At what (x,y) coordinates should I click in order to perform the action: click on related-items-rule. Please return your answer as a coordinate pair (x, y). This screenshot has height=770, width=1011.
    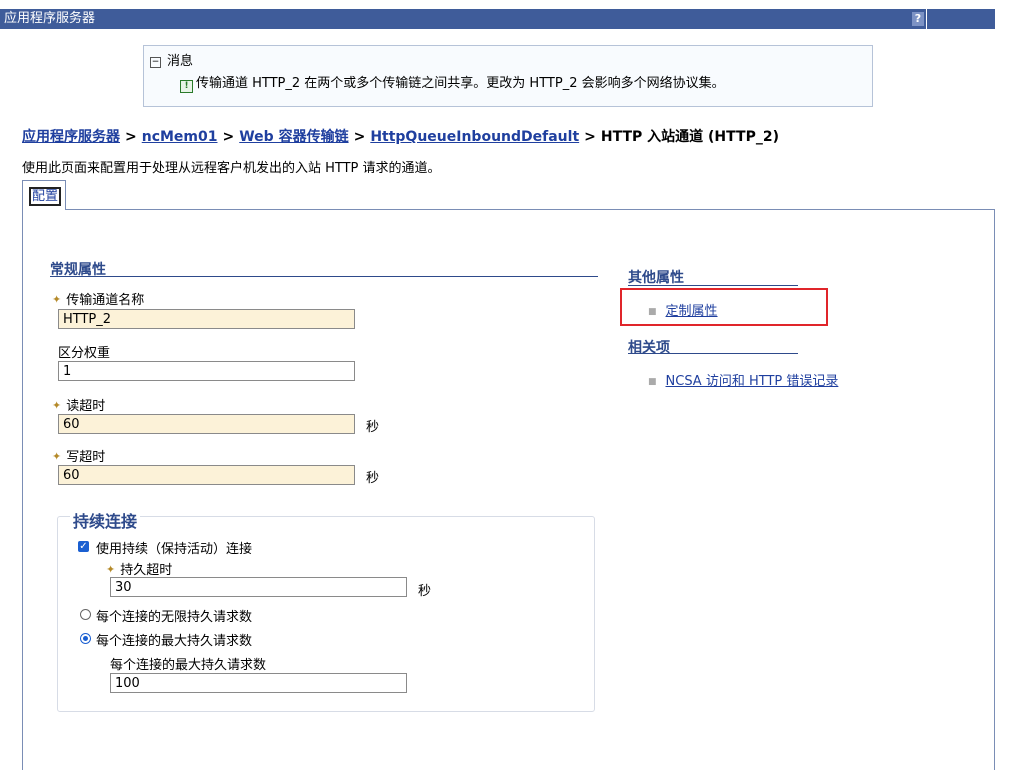
    Looking at the image, I should click on (713, 353).